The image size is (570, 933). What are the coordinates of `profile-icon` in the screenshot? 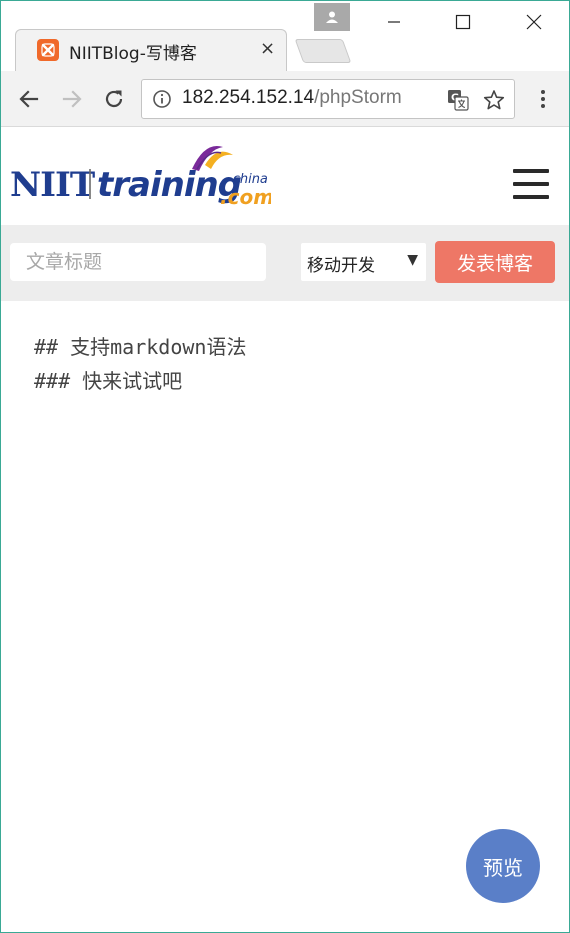 It's located at (332, 17).